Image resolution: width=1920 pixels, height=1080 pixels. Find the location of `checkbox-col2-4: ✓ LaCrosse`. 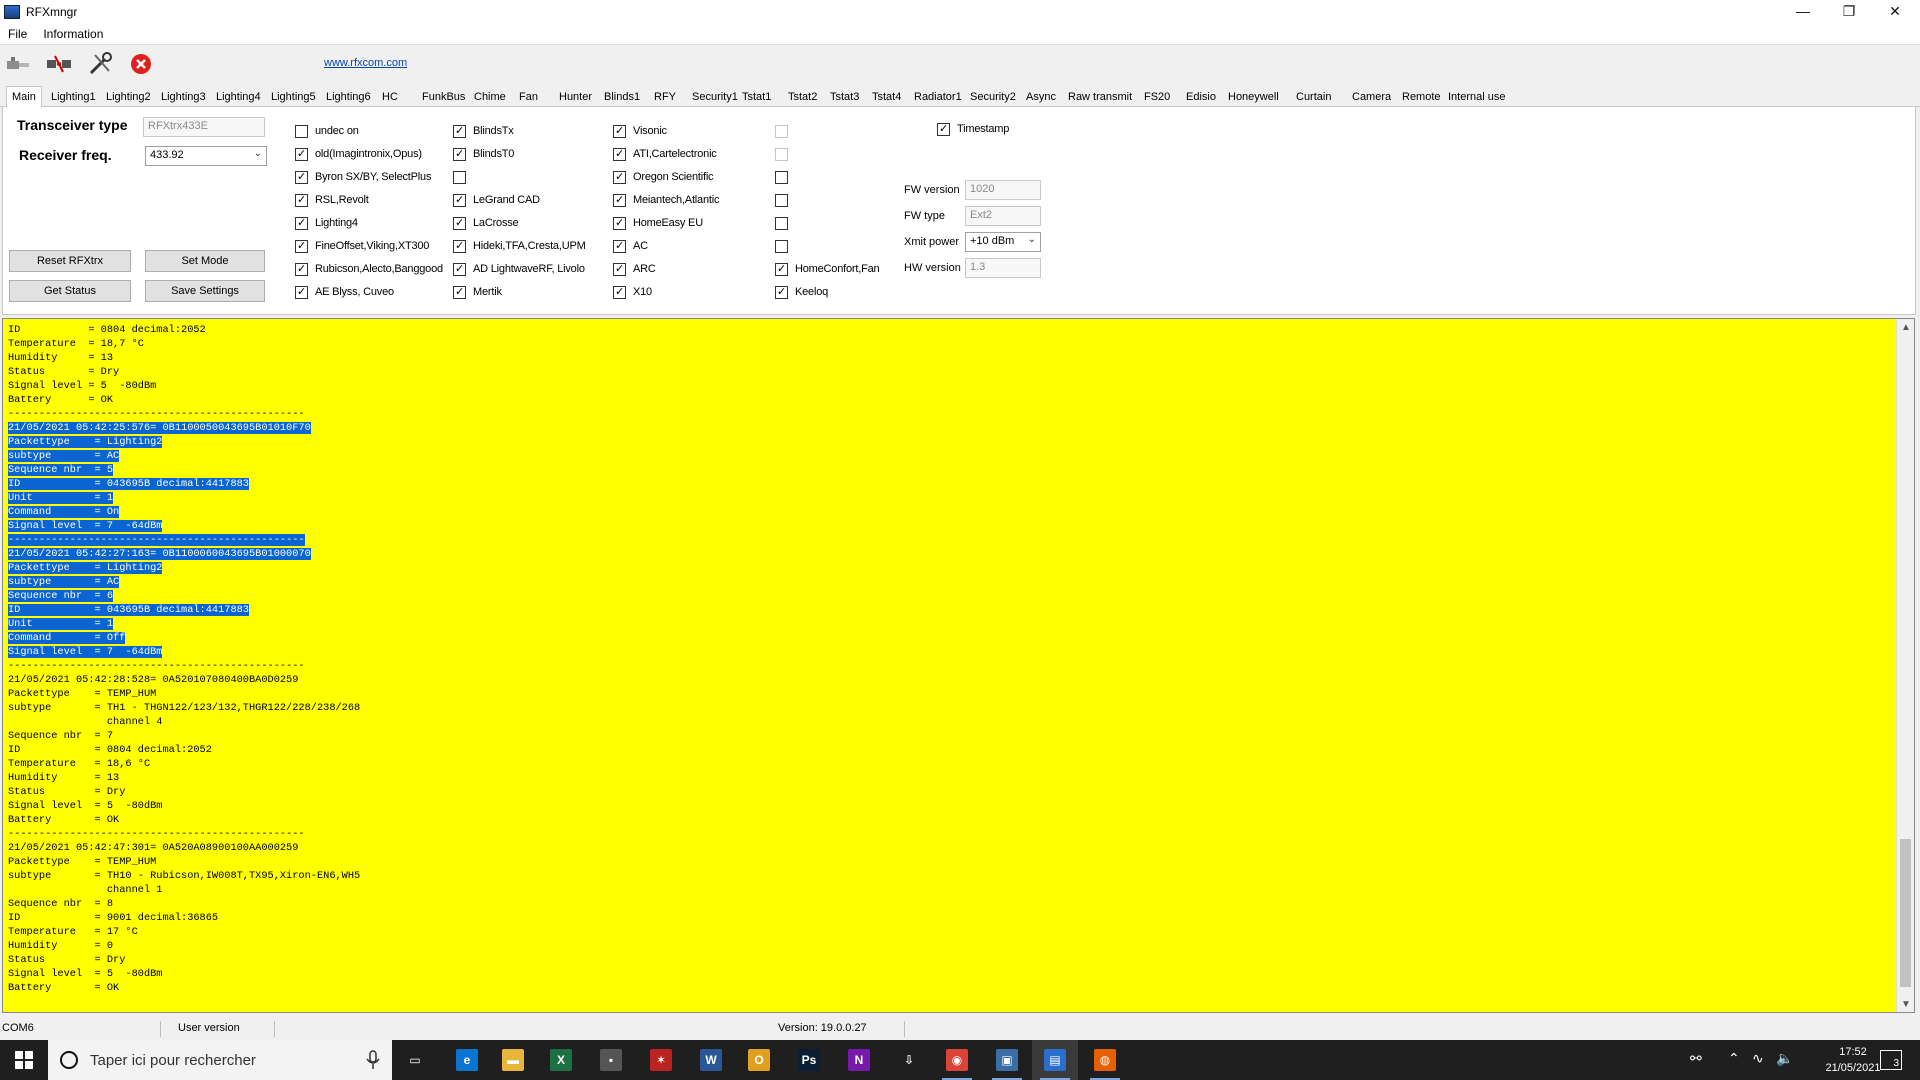

checkbox-col2-4: ✓ LaCrosse is located at coordinates (486, 223).